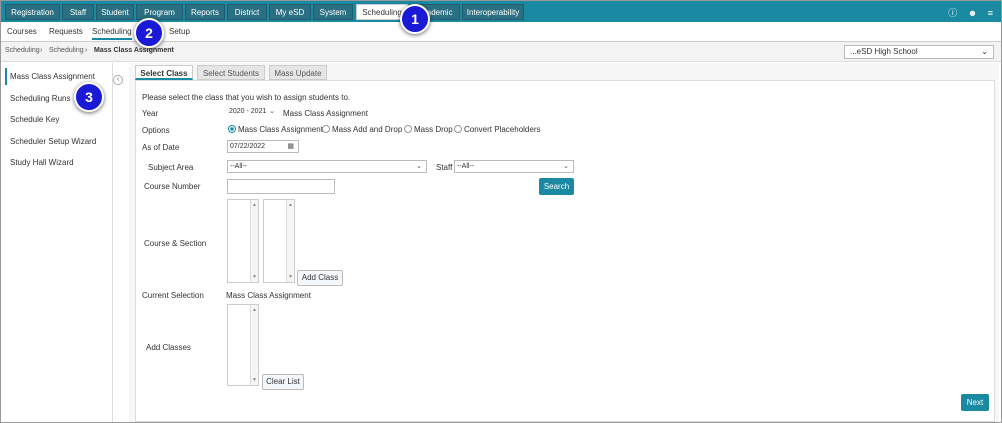  Describe the element at coordinates (919, 52) in the screenshot. I see `school-select: ...eSD High School ⌄` at that location.